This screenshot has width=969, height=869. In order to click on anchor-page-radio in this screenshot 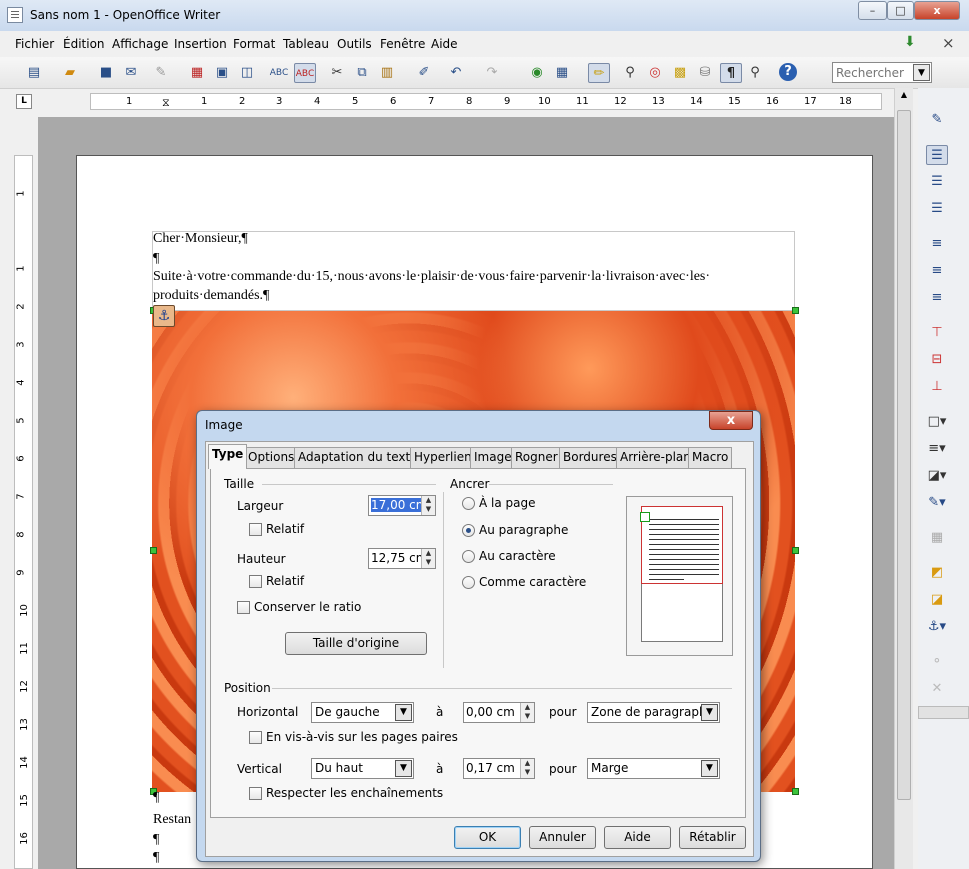, I will do `click(468, 503)`.